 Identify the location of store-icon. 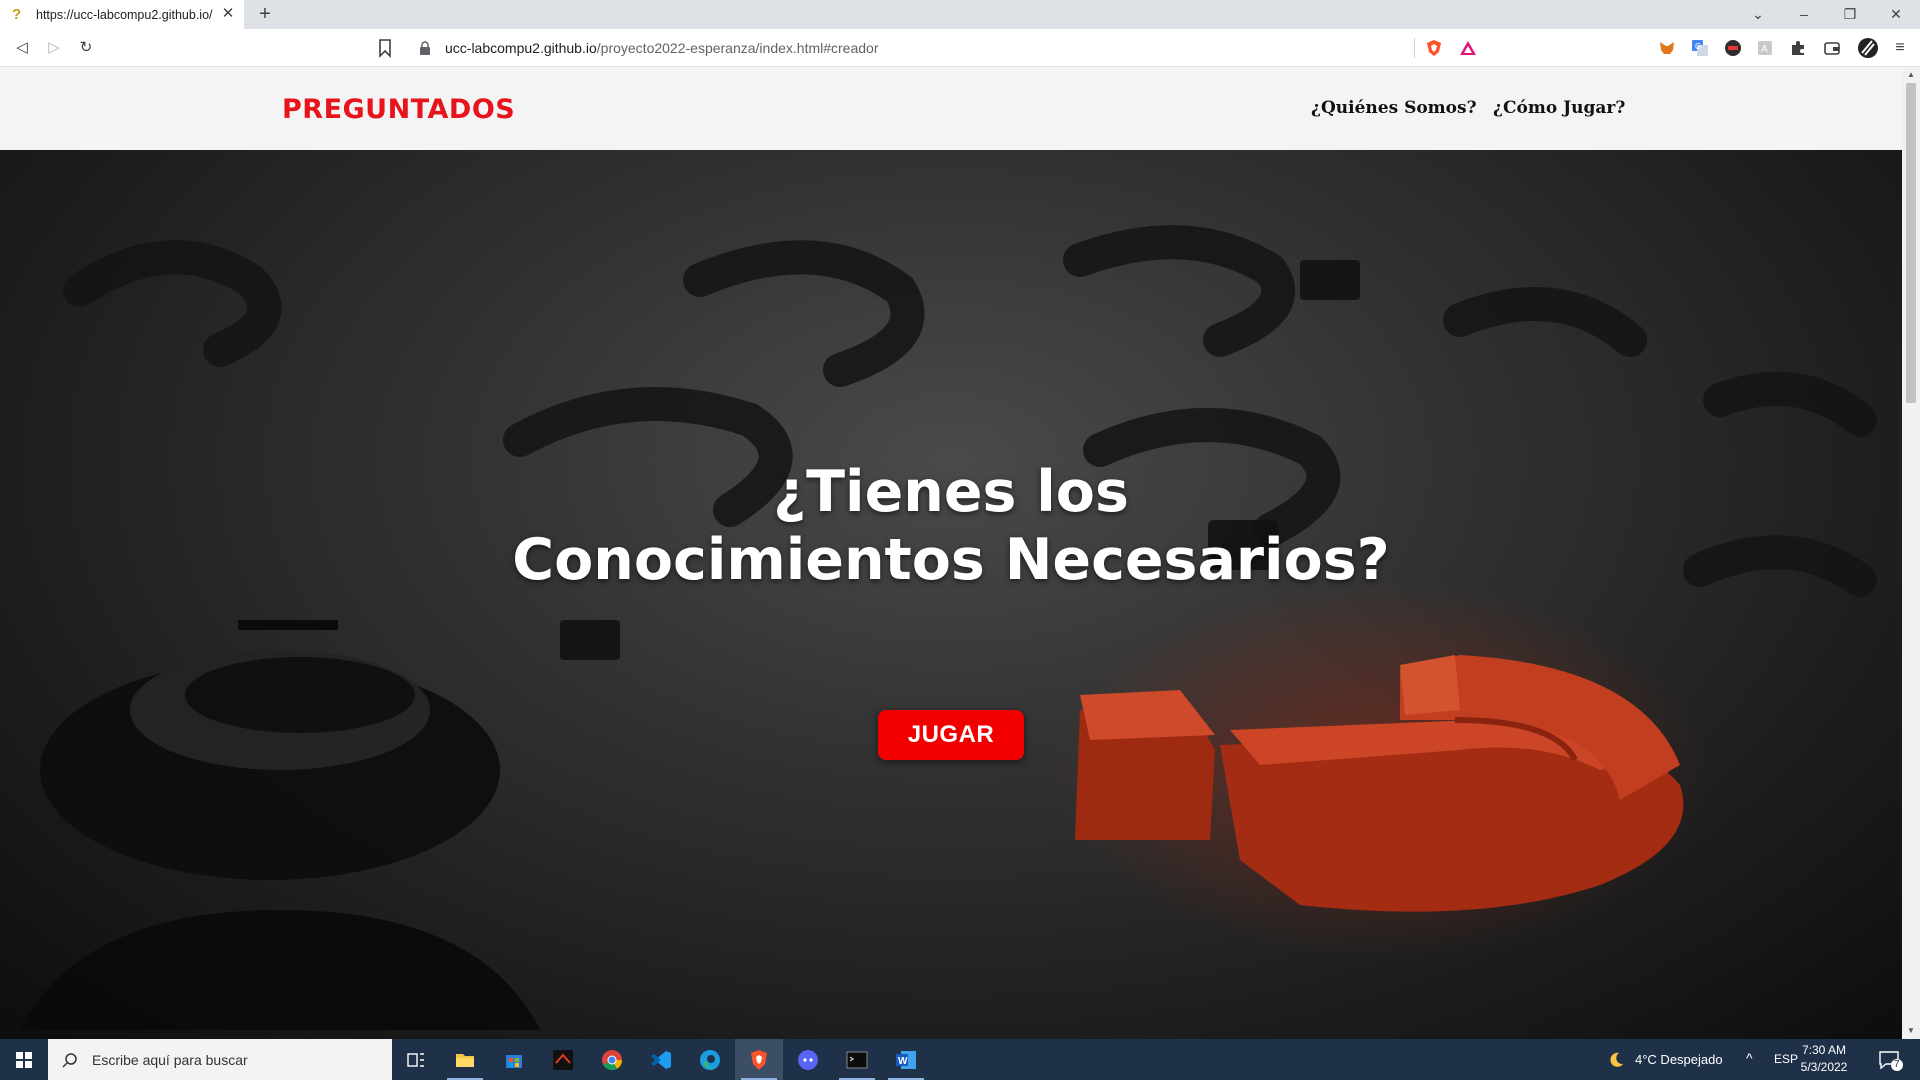
(514, 1061).